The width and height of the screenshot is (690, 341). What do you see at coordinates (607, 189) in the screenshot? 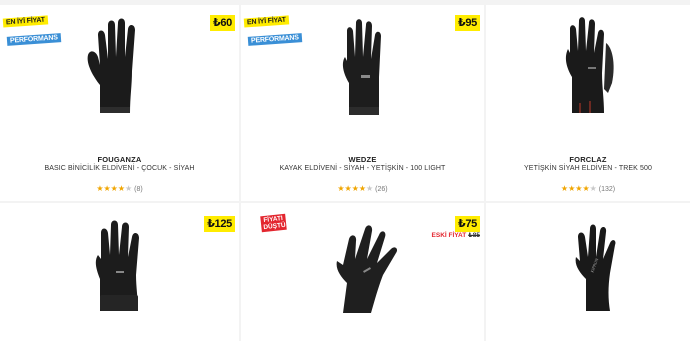
I see `review-count: (132)` at bounding box center [607, 189].